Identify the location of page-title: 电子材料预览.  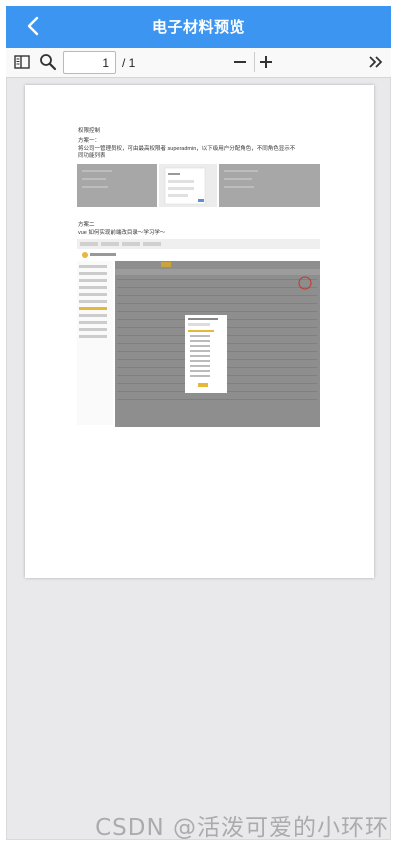
(198, 27).